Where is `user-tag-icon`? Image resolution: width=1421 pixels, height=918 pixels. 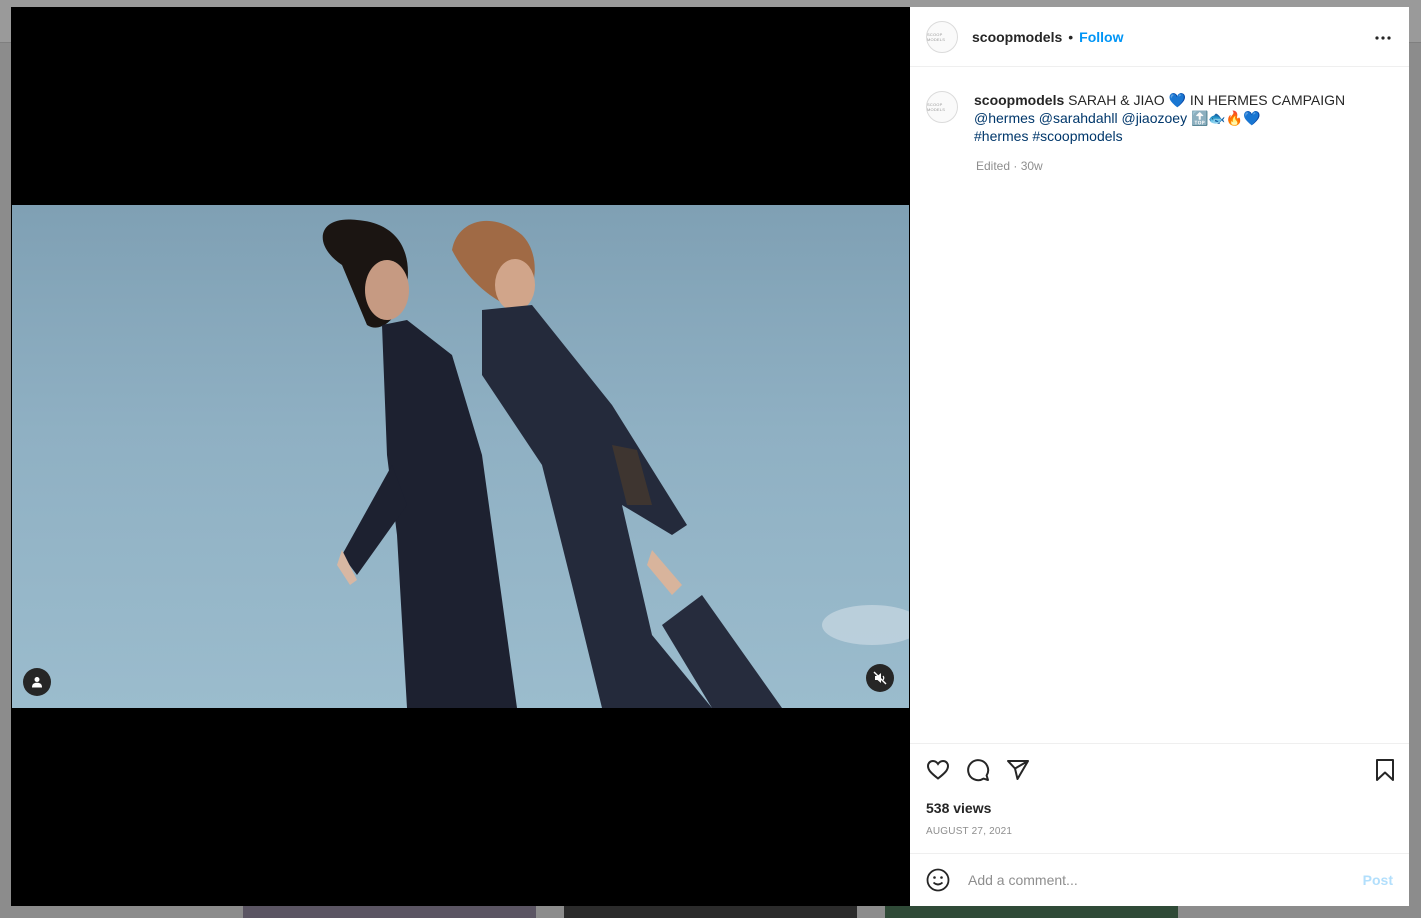
user-tag-icon is located at coordinates (37, 682).